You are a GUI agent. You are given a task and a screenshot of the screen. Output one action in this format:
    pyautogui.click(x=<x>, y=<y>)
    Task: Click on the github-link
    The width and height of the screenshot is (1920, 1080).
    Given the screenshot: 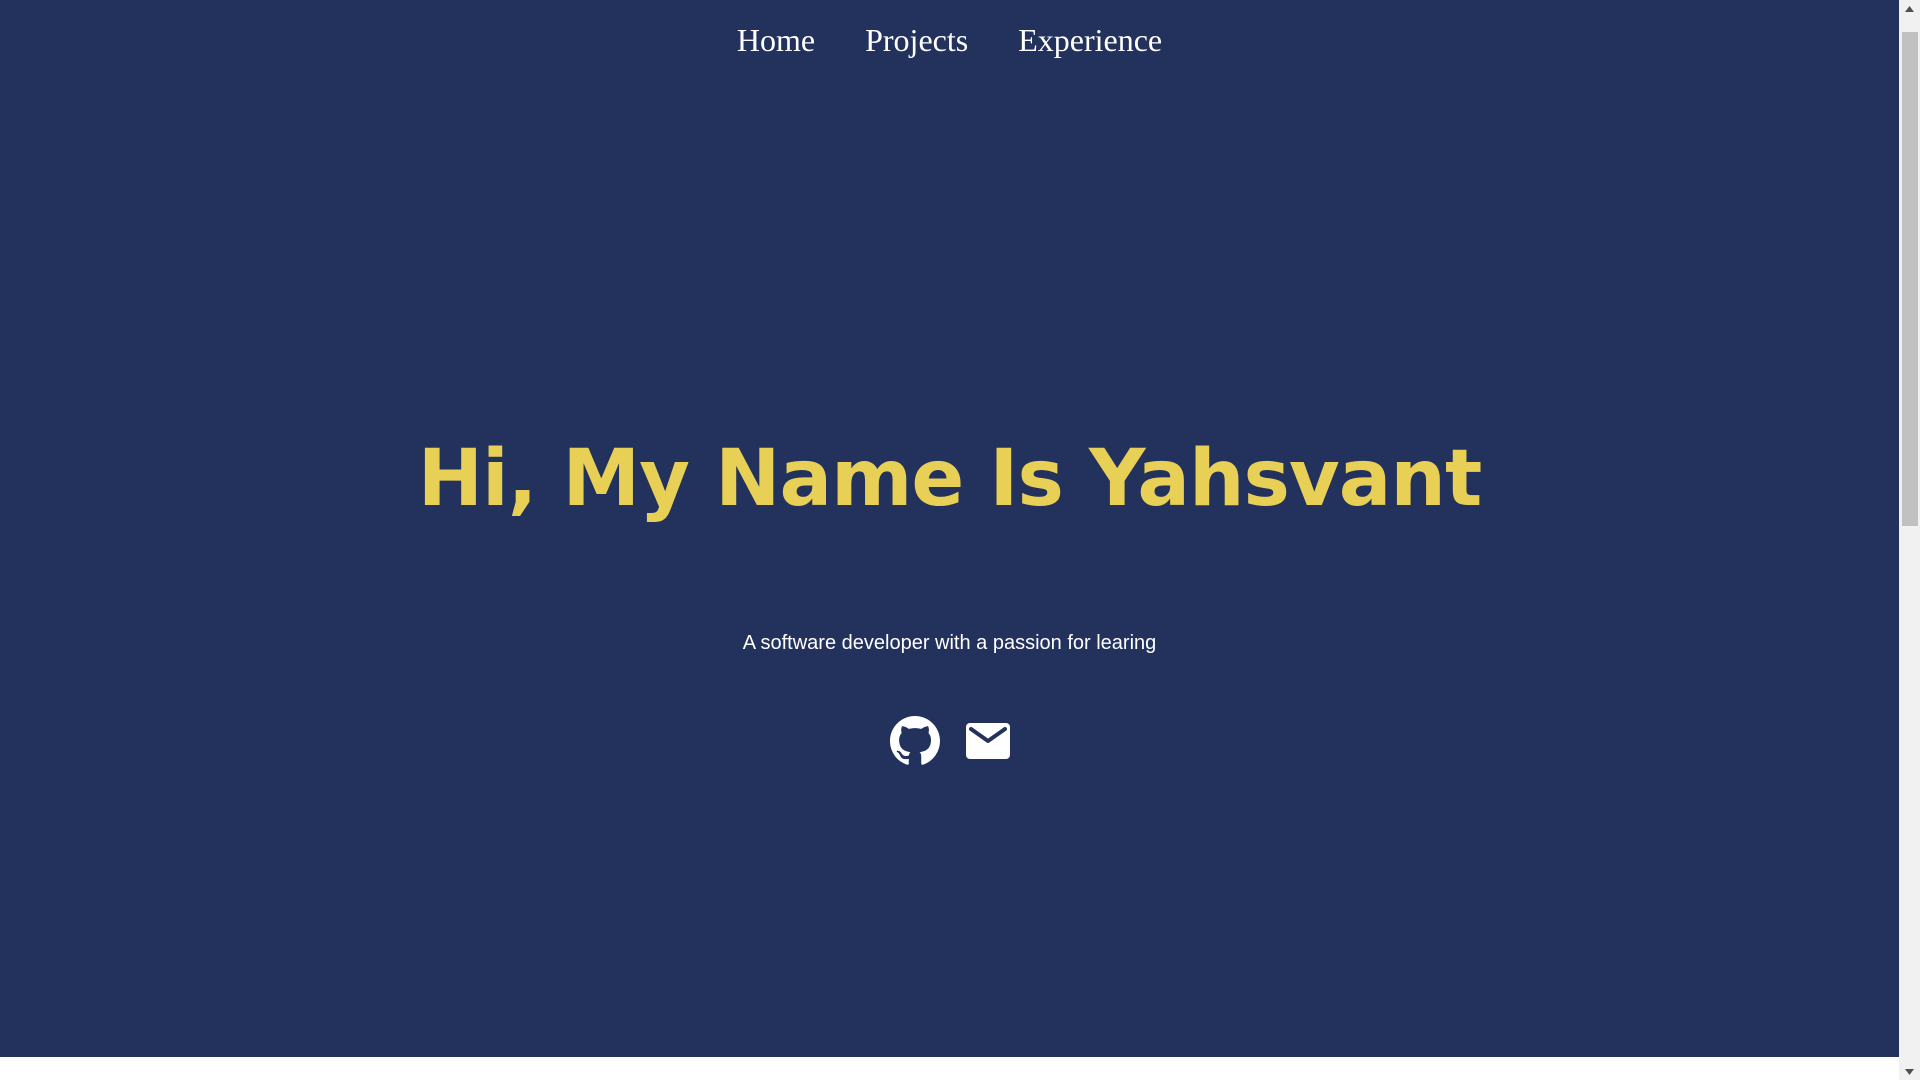 What is the action you would take?
    pyautogui.click(x=914, y=741)
    